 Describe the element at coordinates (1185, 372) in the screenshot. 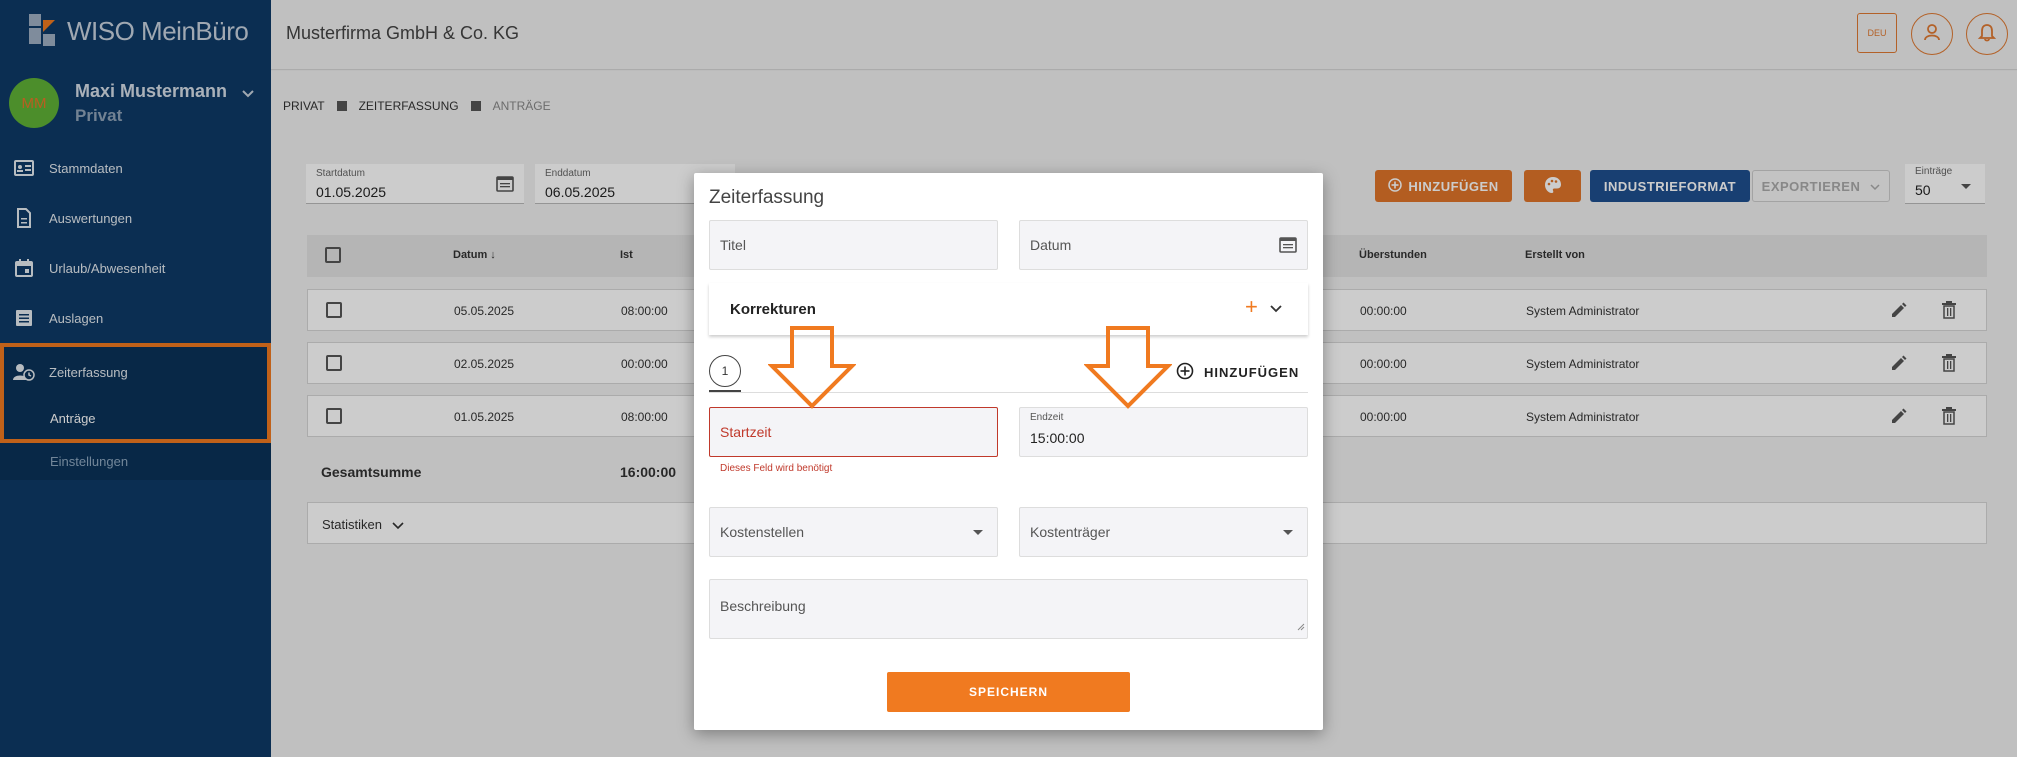

I see `plus-circle-icon` at that location.